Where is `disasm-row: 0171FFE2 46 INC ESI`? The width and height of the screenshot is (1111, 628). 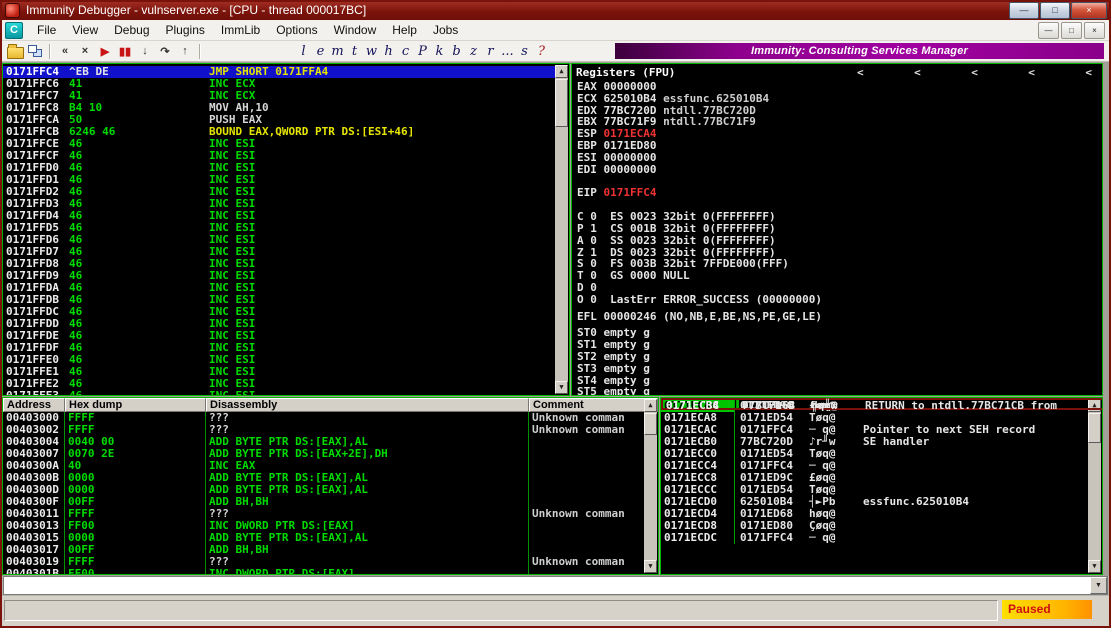
disasm-row: 0171FFE2 46 INC ESI is located at coordinates (279, 384).